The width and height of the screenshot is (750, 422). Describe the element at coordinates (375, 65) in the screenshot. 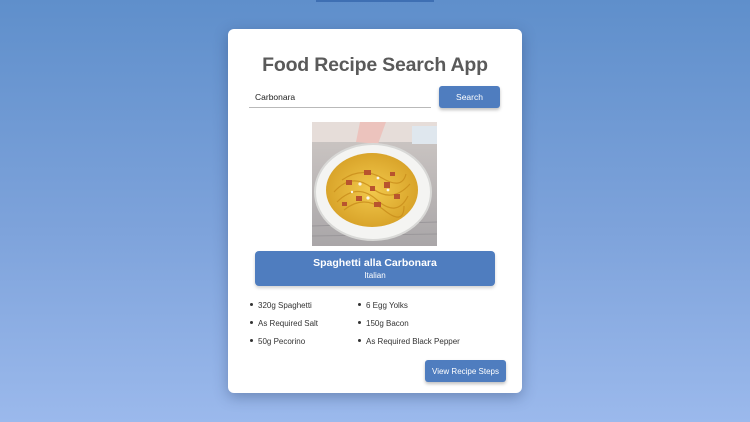

I see `page-title: Food Recipe Search App` at that location.